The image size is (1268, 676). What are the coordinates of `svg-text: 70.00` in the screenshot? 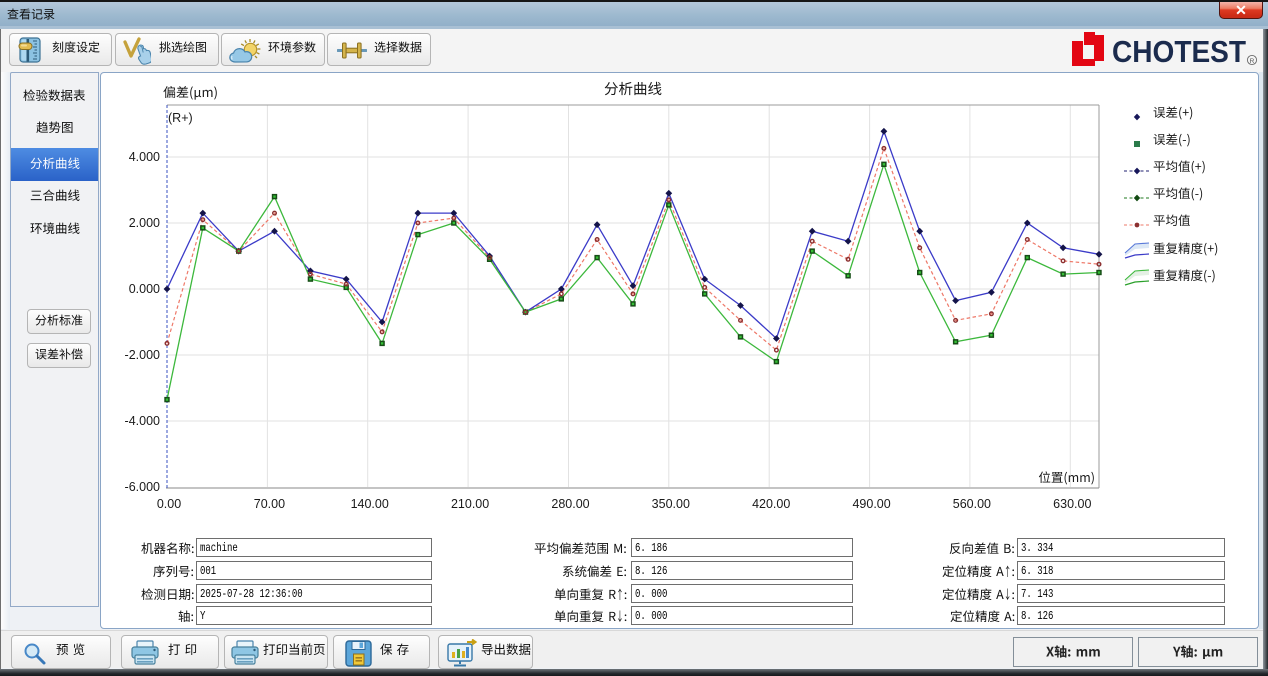 It's located at (269, 504).